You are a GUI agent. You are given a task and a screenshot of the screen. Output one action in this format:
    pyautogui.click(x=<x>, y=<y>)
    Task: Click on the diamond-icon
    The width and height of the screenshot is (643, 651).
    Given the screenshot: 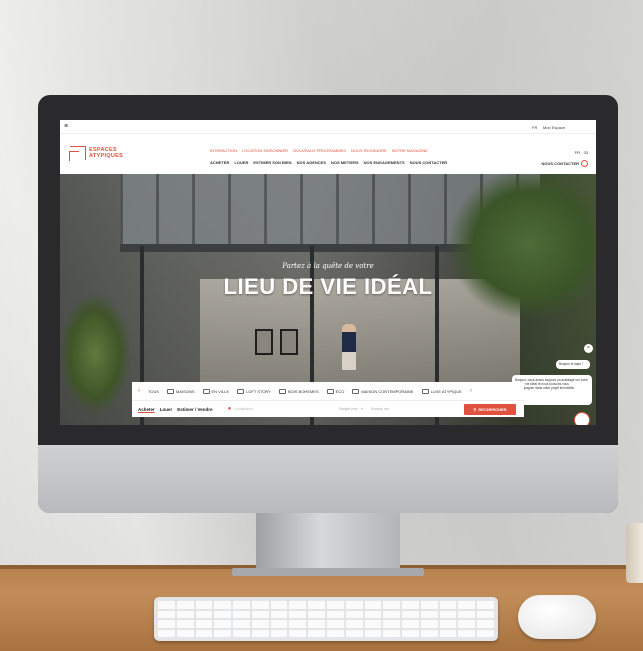 What is the action you would take?
    pyautogui.click(x=425, y=391)
    